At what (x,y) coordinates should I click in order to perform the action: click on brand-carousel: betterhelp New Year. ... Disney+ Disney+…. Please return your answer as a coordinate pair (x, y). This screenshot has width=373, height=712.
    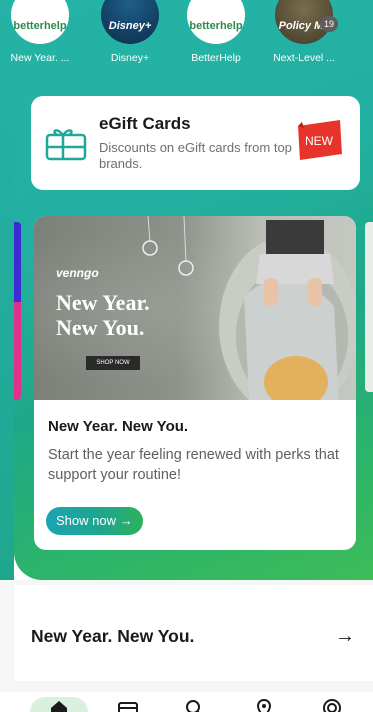
    Looking at the image, I should click on (192, 35).